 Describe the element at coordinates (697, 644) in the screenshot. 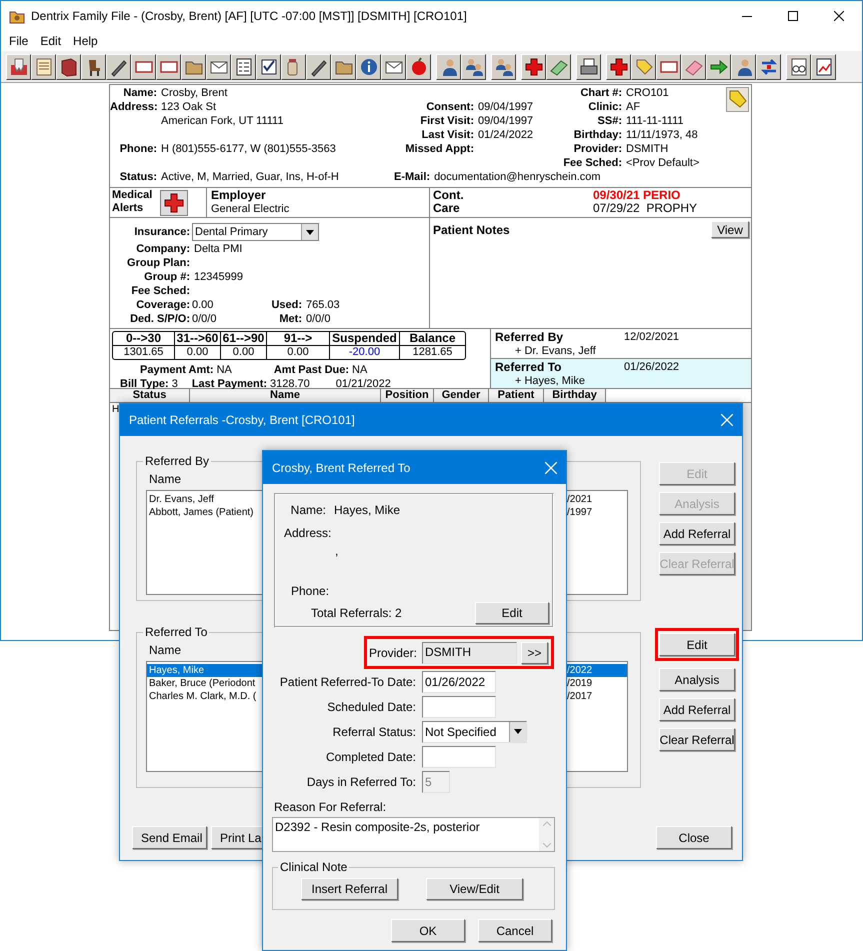

I see `dialog-button: Edit` at that location.